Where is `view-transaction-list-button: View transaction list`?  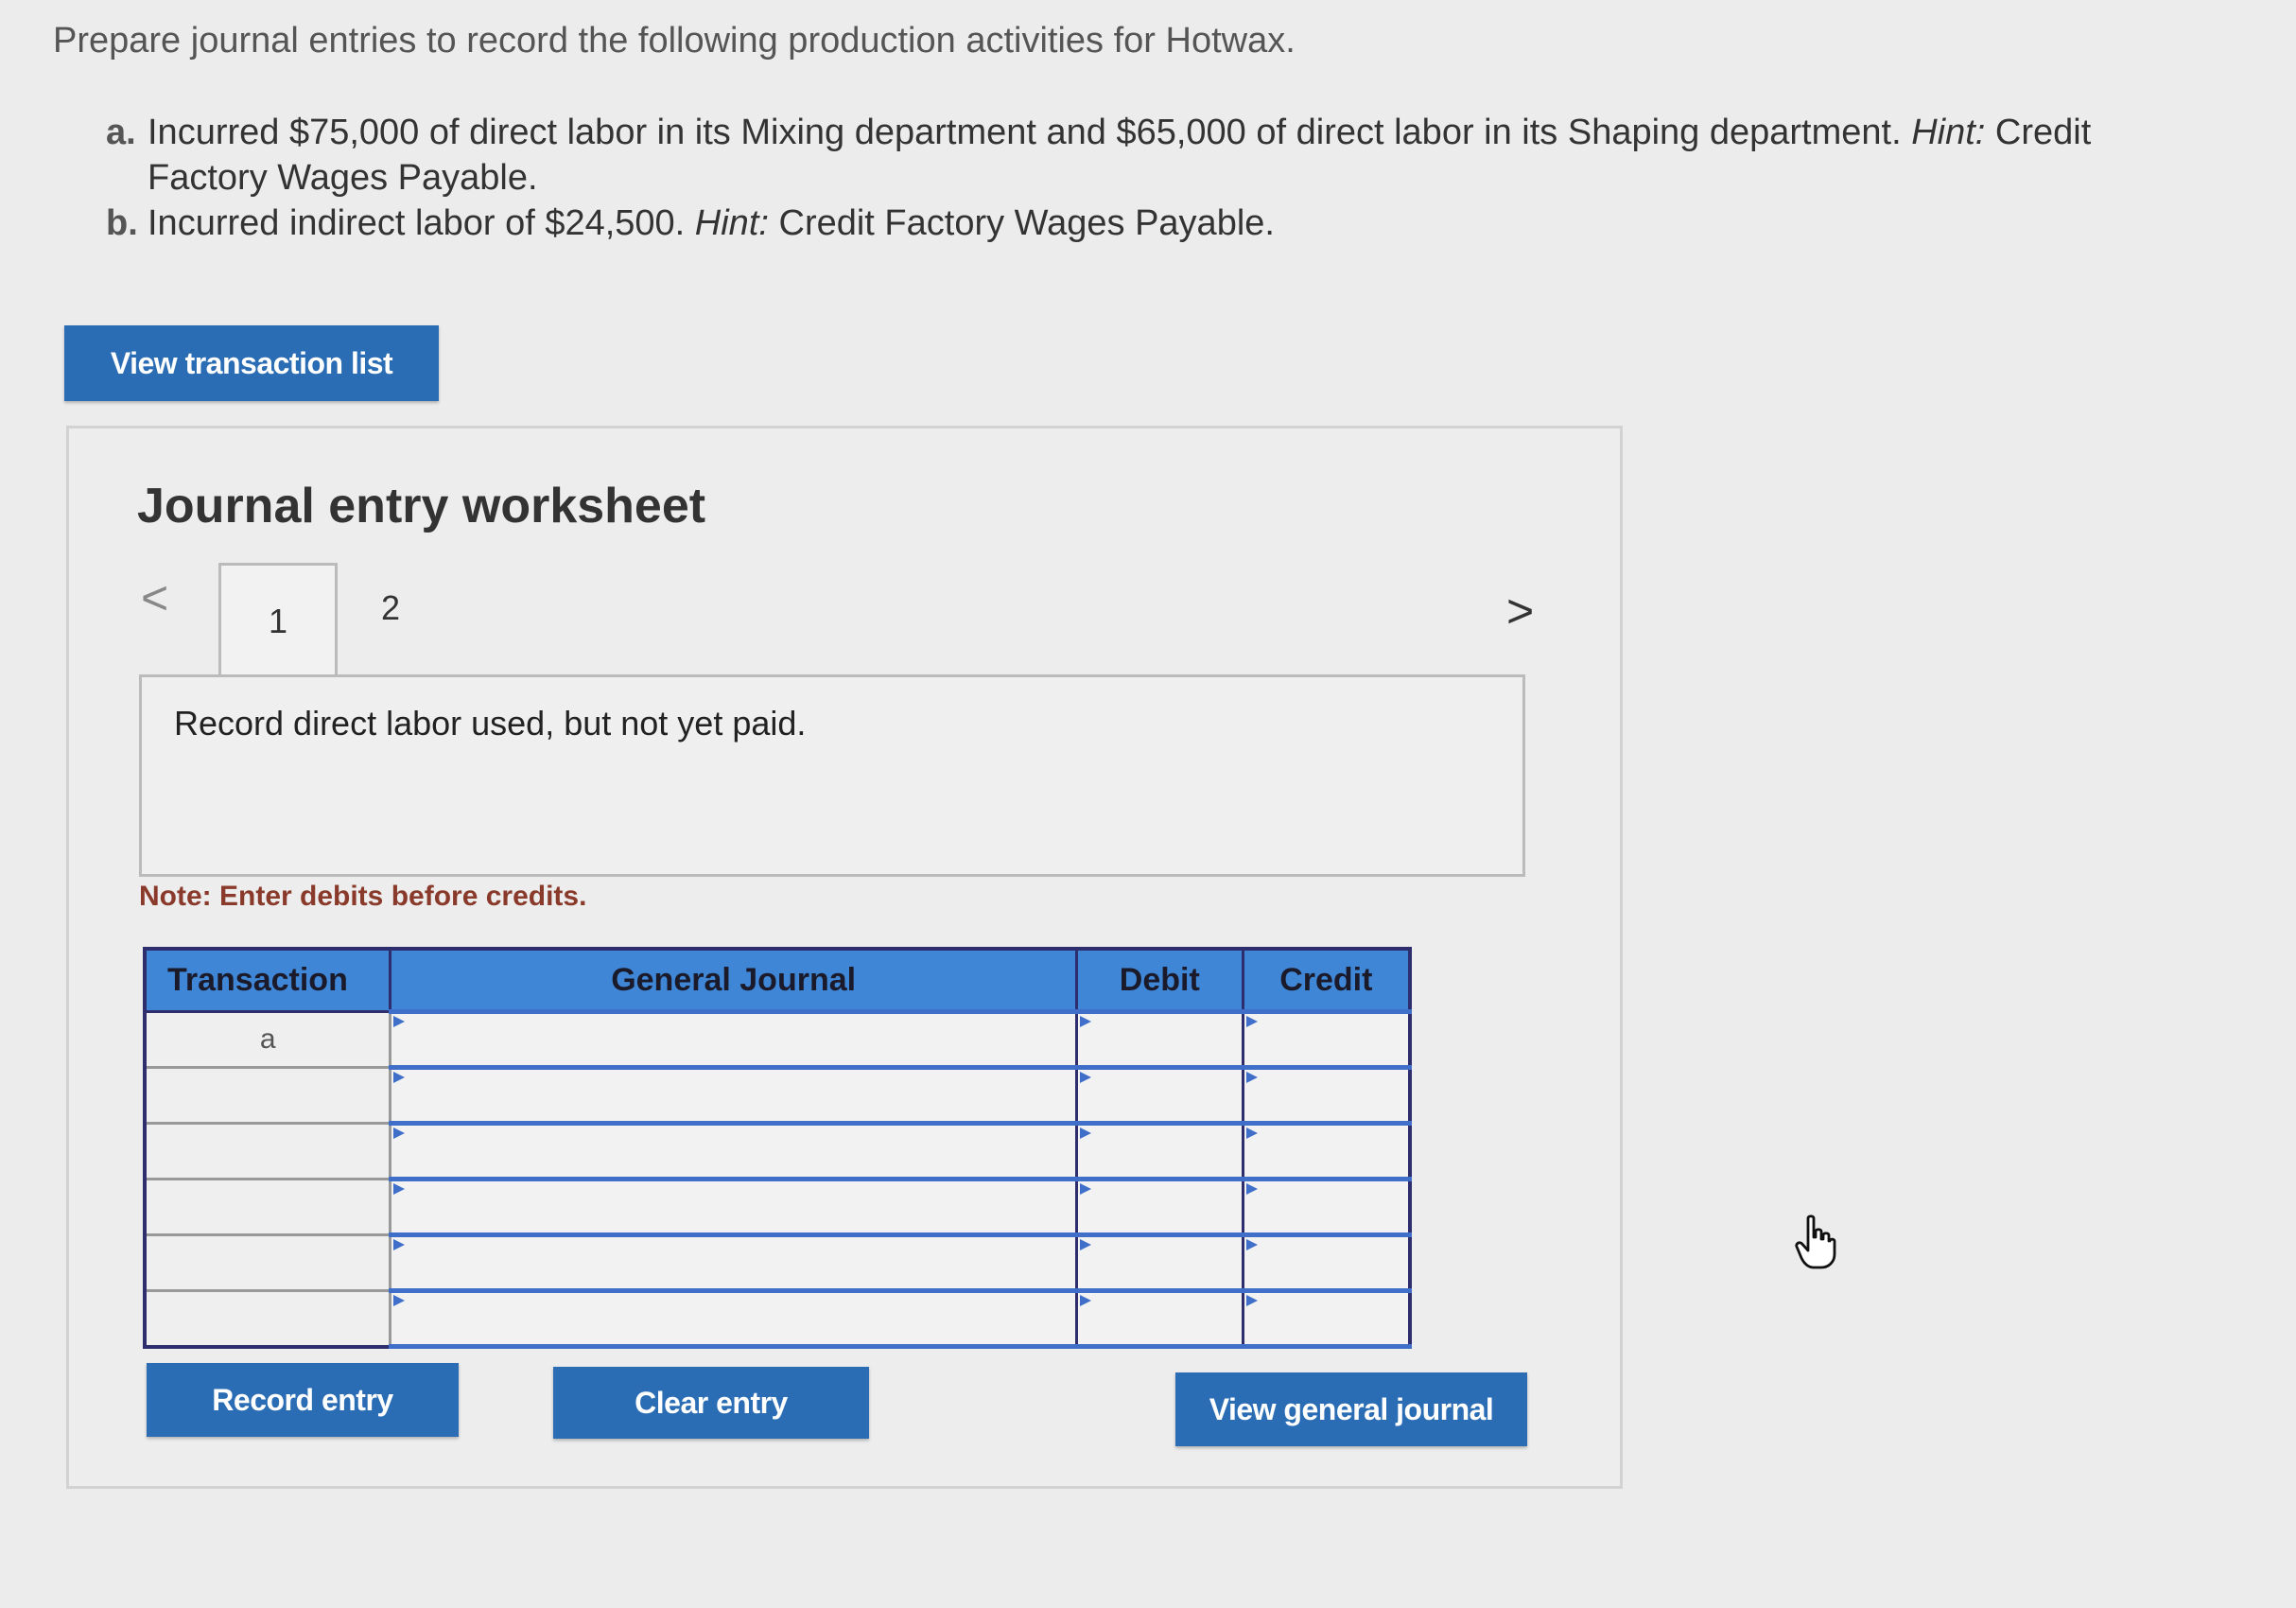
view-transaction-list-button: View transaction list is located at coordinates (252, 363).